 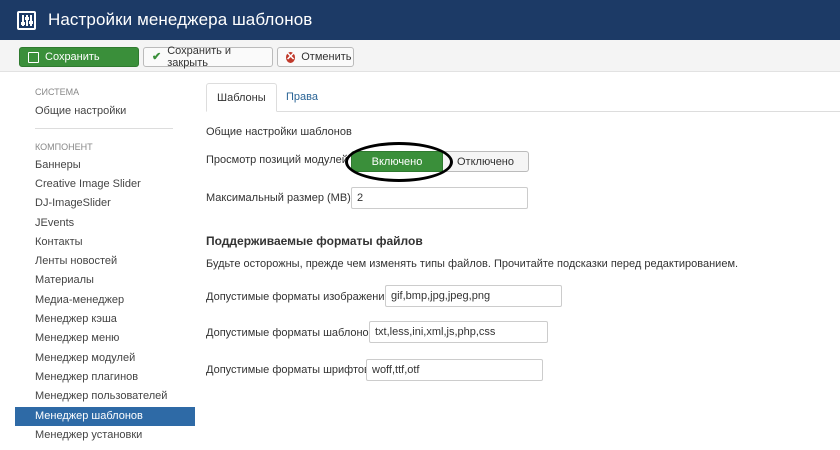 What do you see at coordinates (77, 338) in the screenshot?
I see `sidebar-item-menu-manager: Менеджер меню` at bounding box center [77, 338].